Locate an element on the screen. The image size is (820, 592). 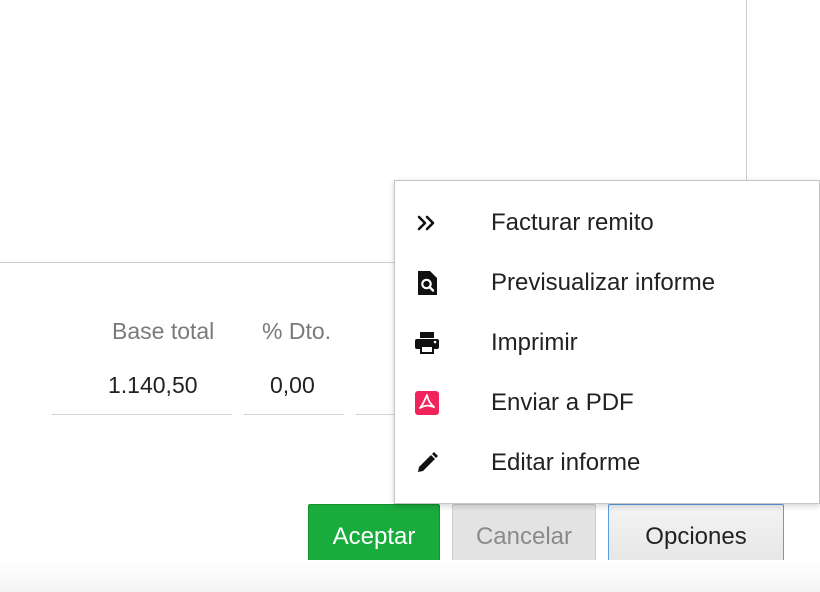
menu-item-label: Imprimir is located at coordinates (534, 342).